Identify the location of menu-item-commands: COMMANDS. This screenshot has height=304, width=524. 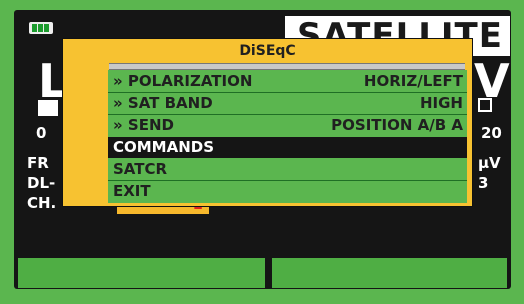
(287, 147).